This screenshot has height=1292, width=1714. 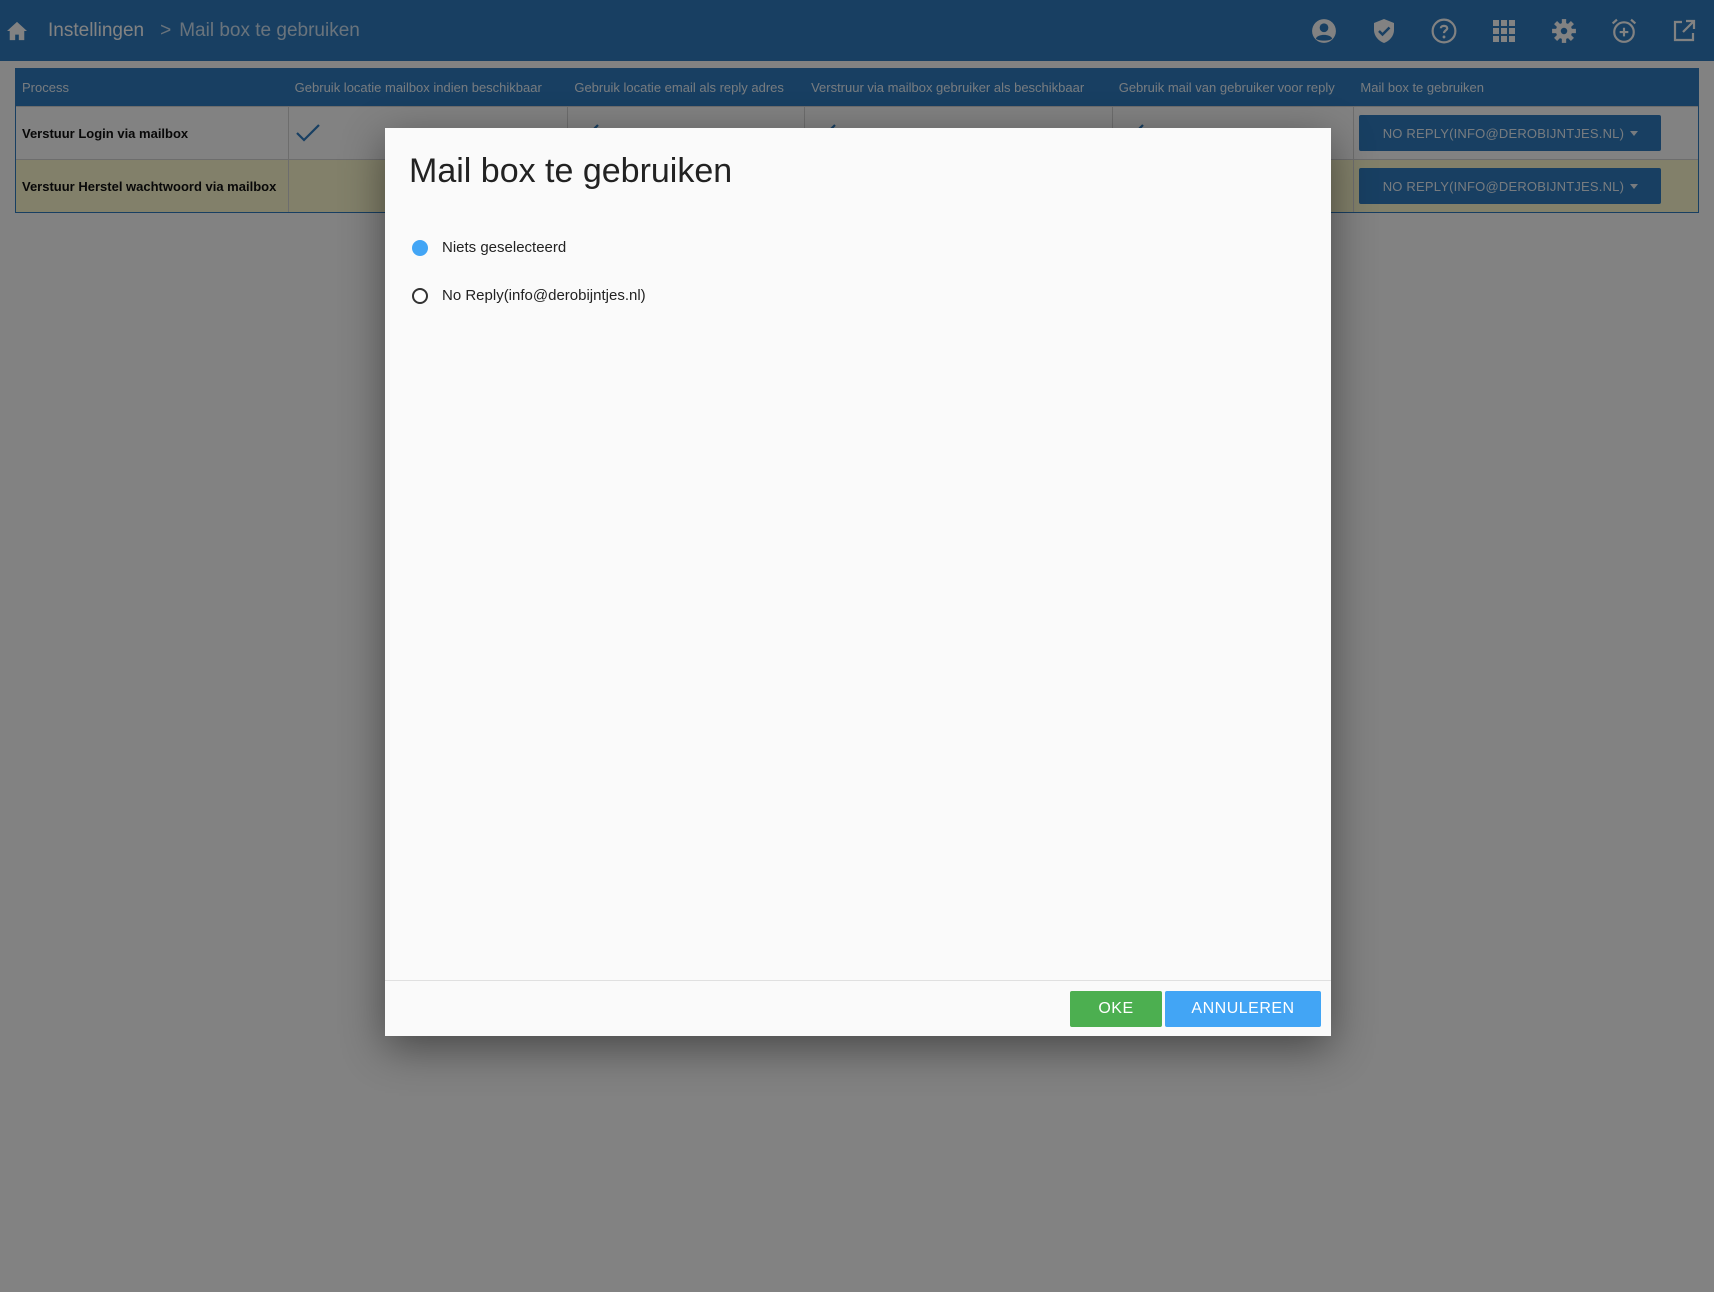 I want to click on radio-selected-icon, so click(x=420, y=247).